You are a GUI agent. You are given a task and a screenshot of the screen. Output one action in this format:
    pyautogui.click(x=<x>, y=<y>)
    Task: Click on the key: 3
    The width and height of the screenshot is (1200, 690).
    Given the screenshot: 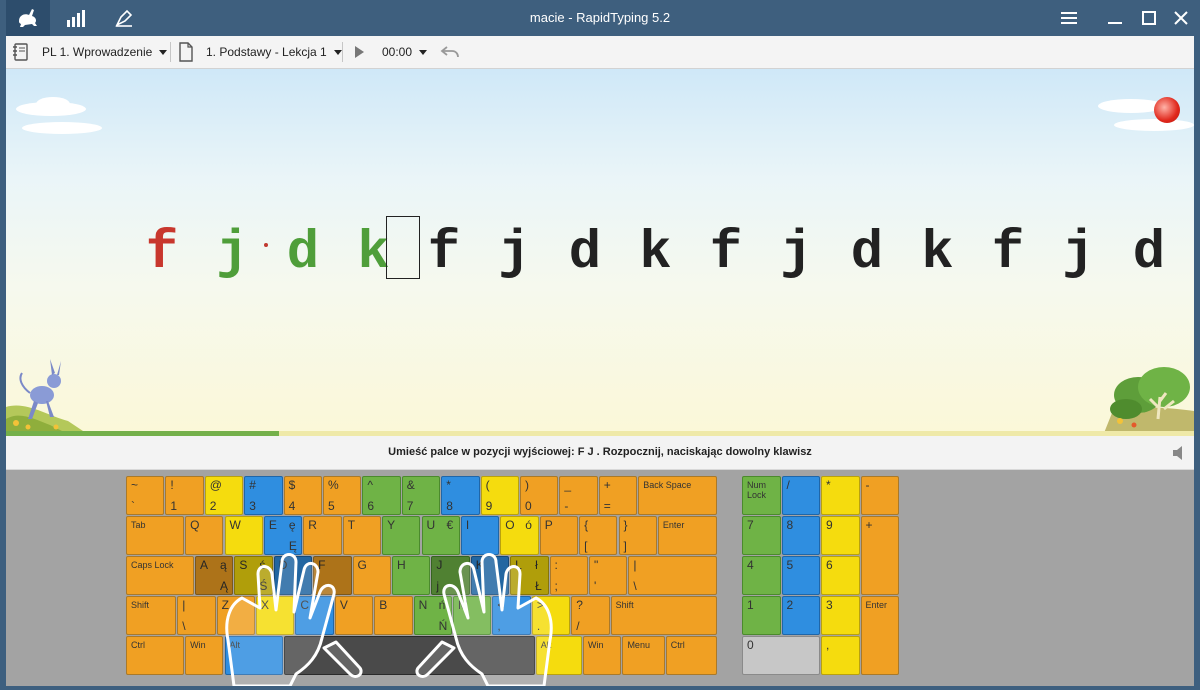 What is the action you would take?
    pyautogui.click(x=840, y=615)
    